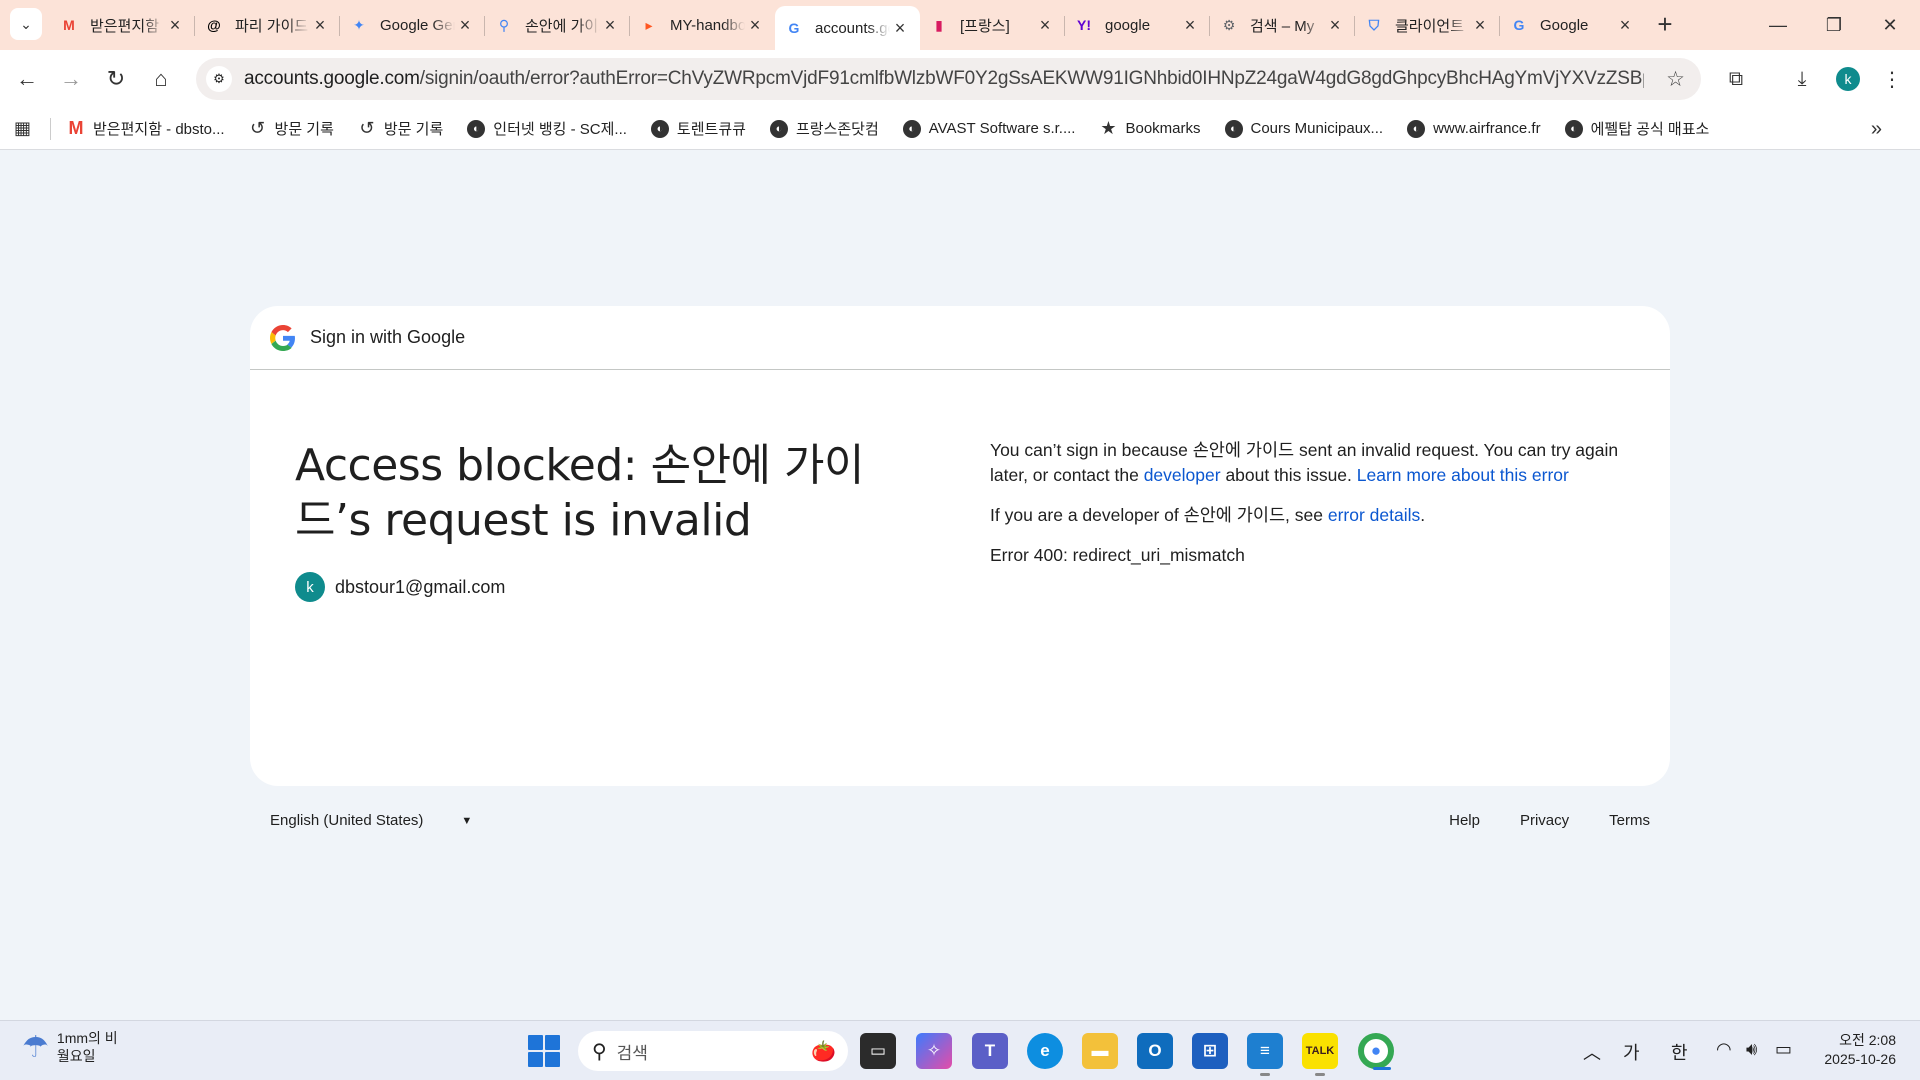 The image size is (1920, 1080). I want to click on edge-icon: e, so click(1045, 1051).